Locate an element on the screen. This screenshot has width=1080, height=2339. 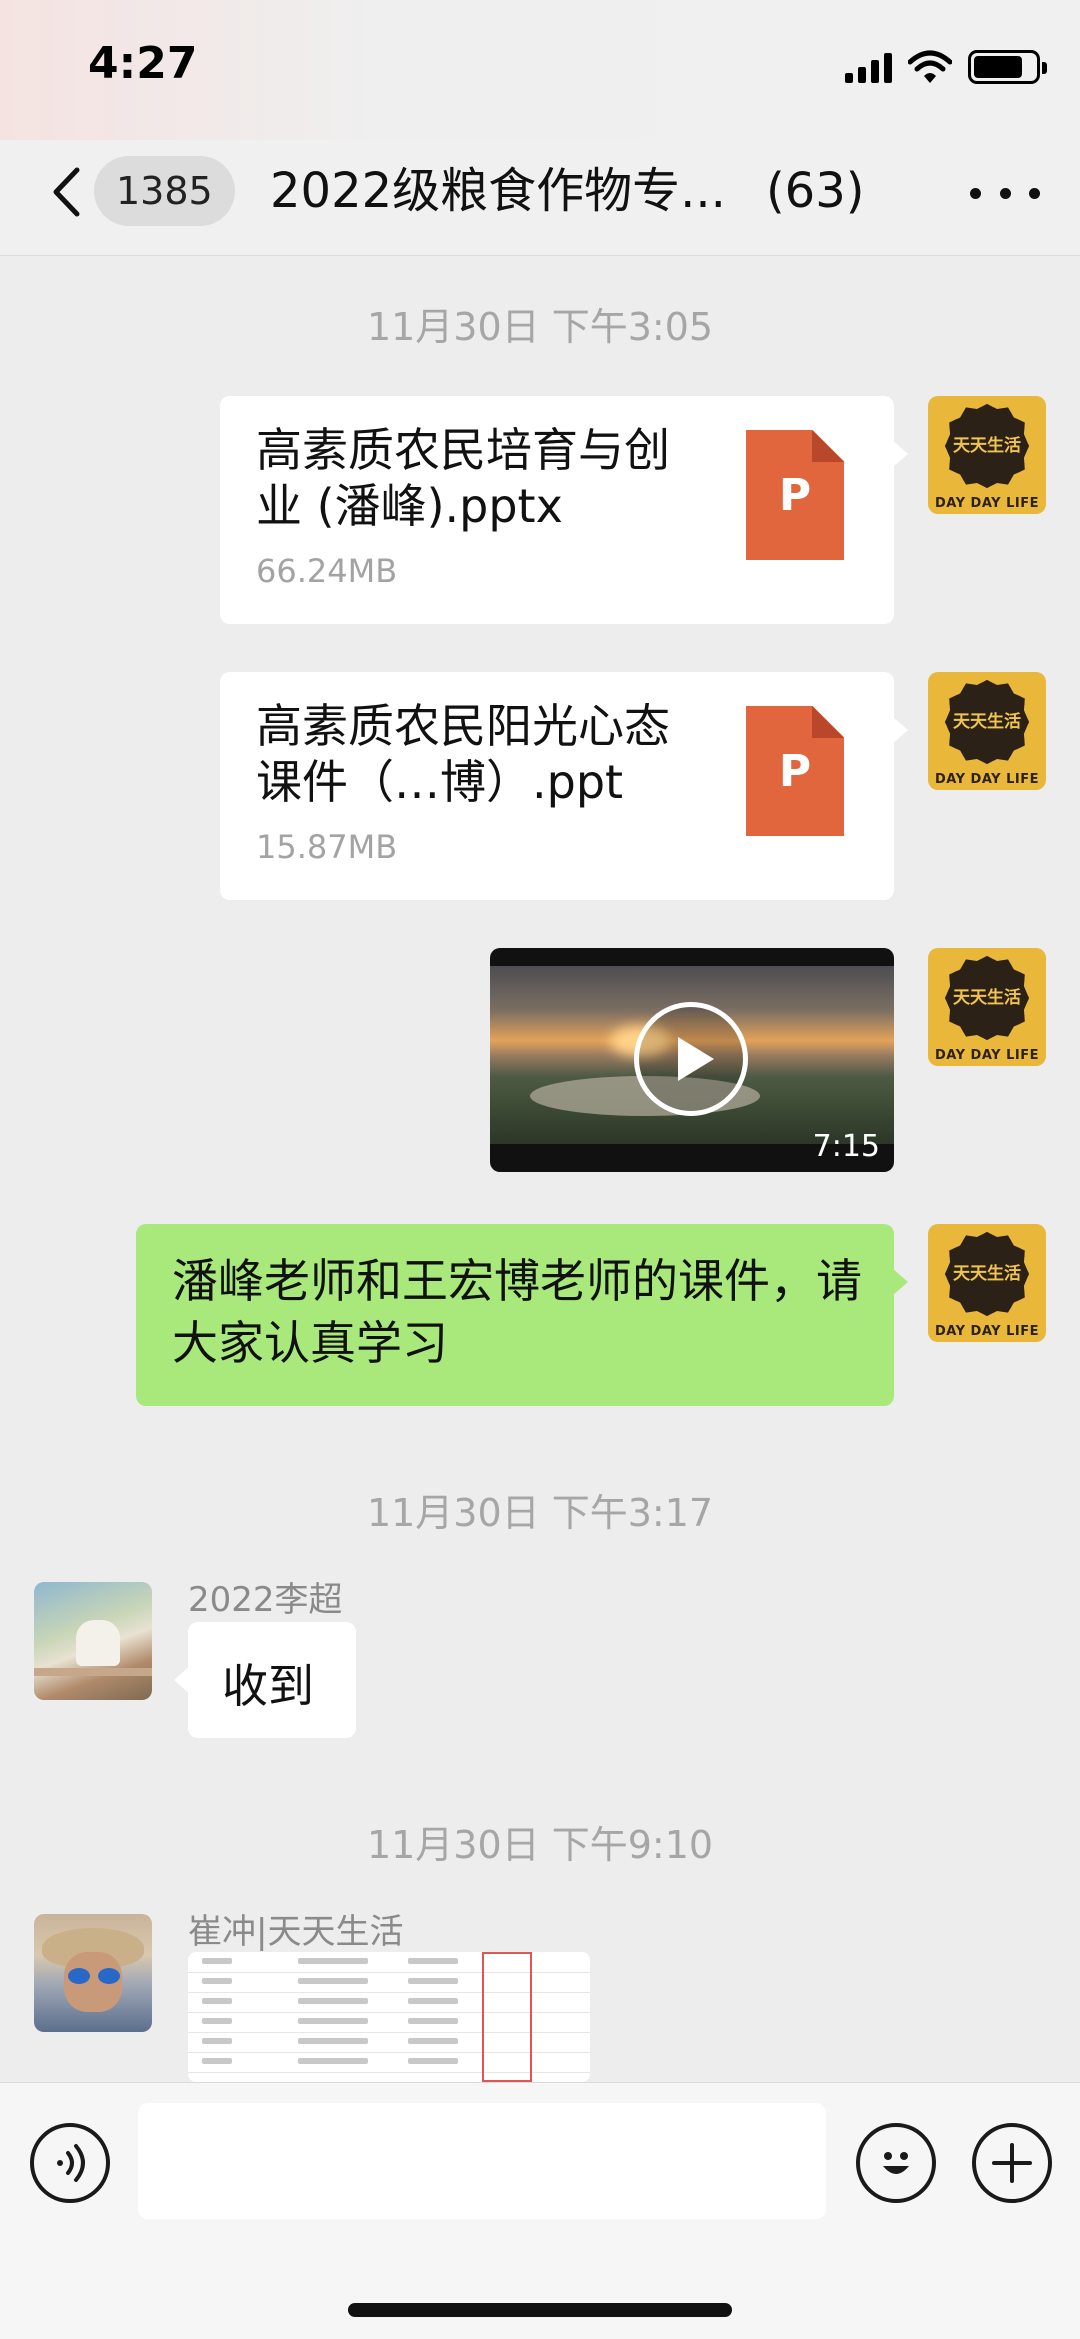
file-size: 15.87MB is located at coordinates (327, 847).